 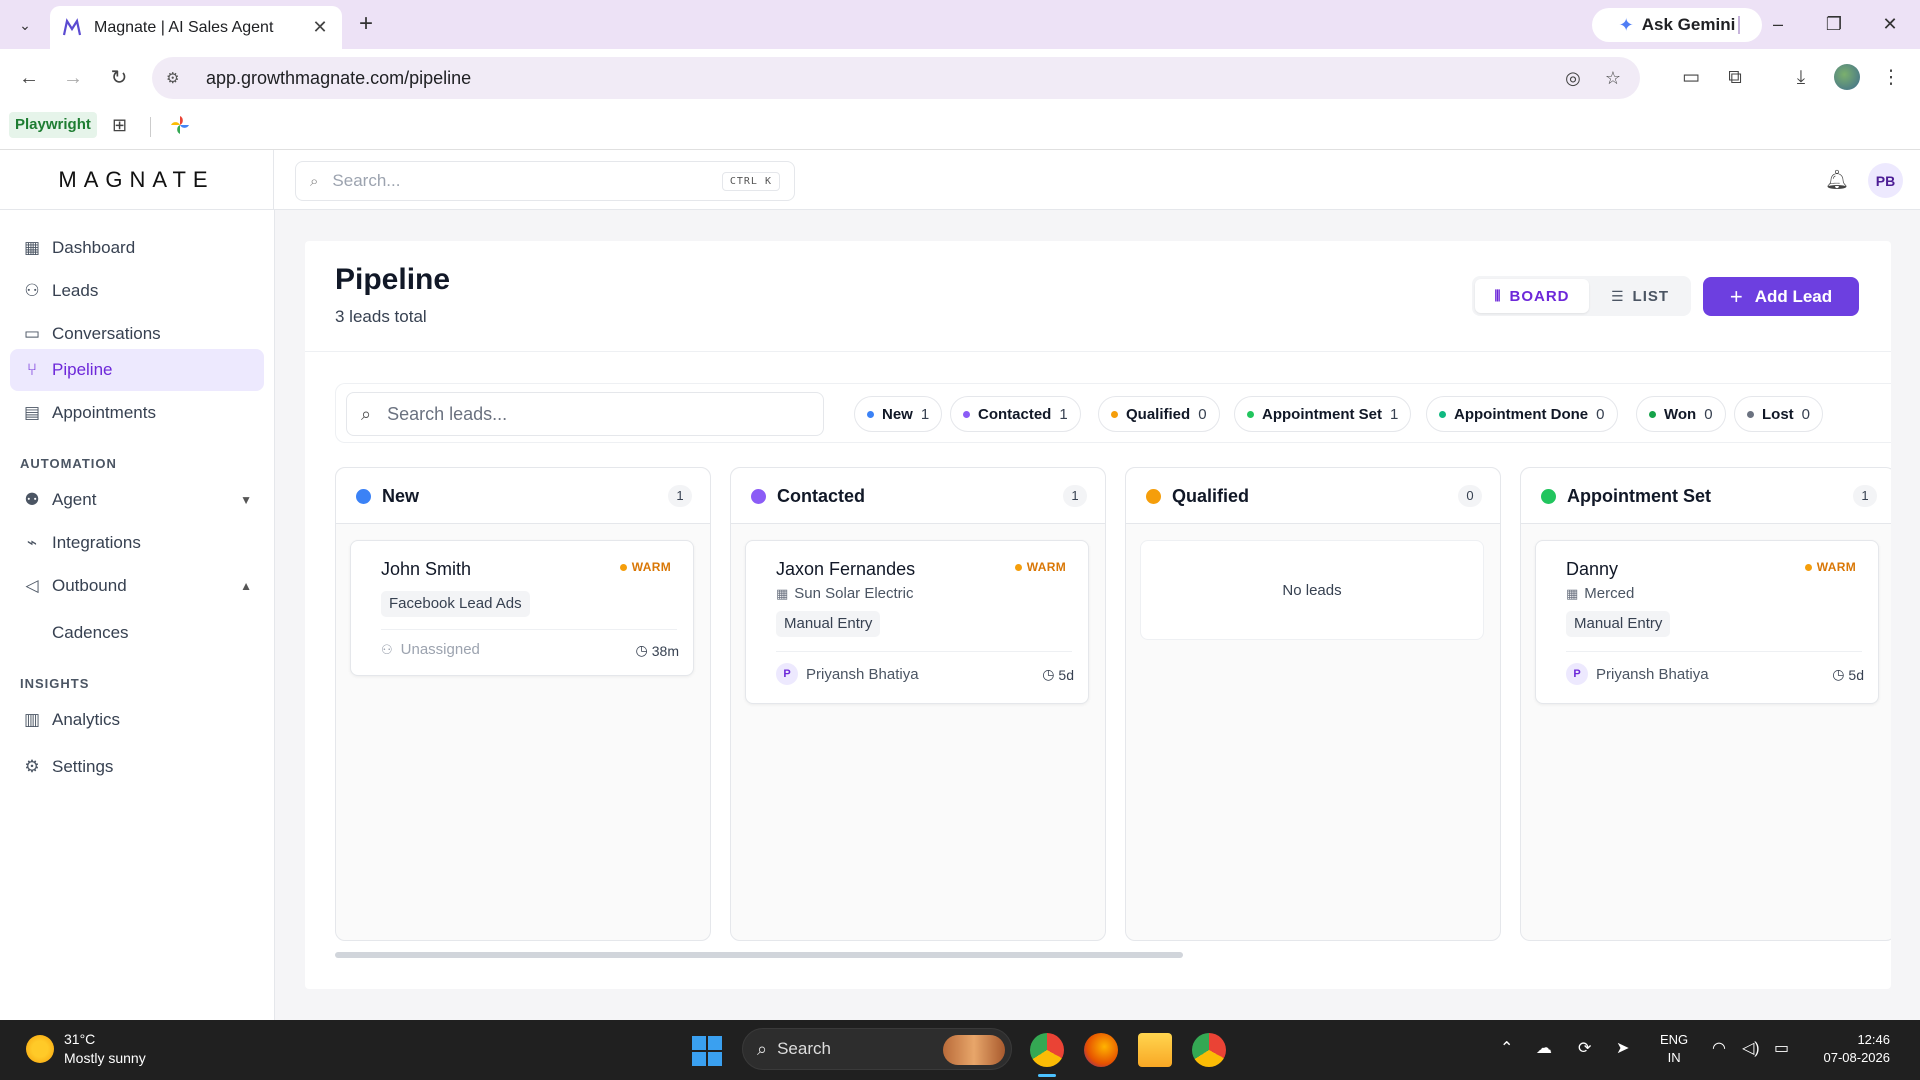 What do you see at coordinates (1885, 180) in the screenshot?
I see `user-avatar: PB` at bounding box center [1885, 180].